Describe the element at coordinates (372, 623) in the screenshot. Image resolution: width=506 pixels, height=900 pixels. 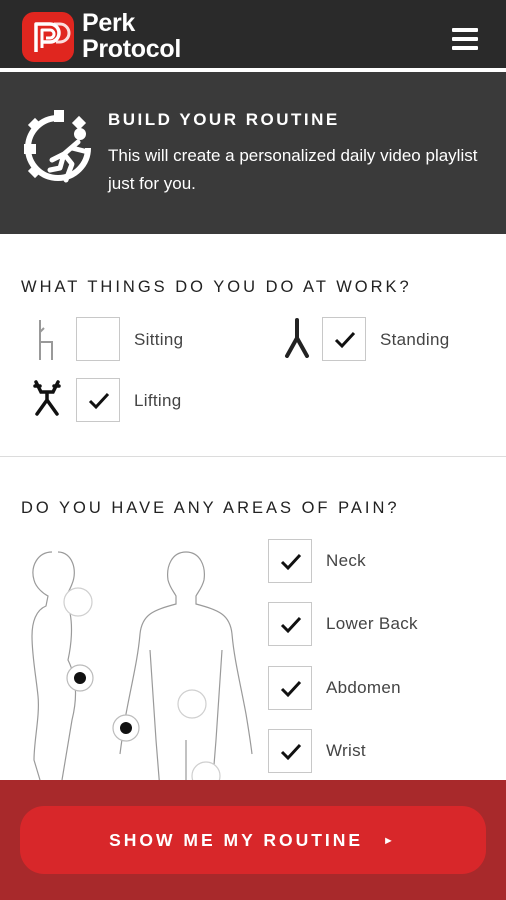
I see `lower-back-label: Lower Back` at that location.